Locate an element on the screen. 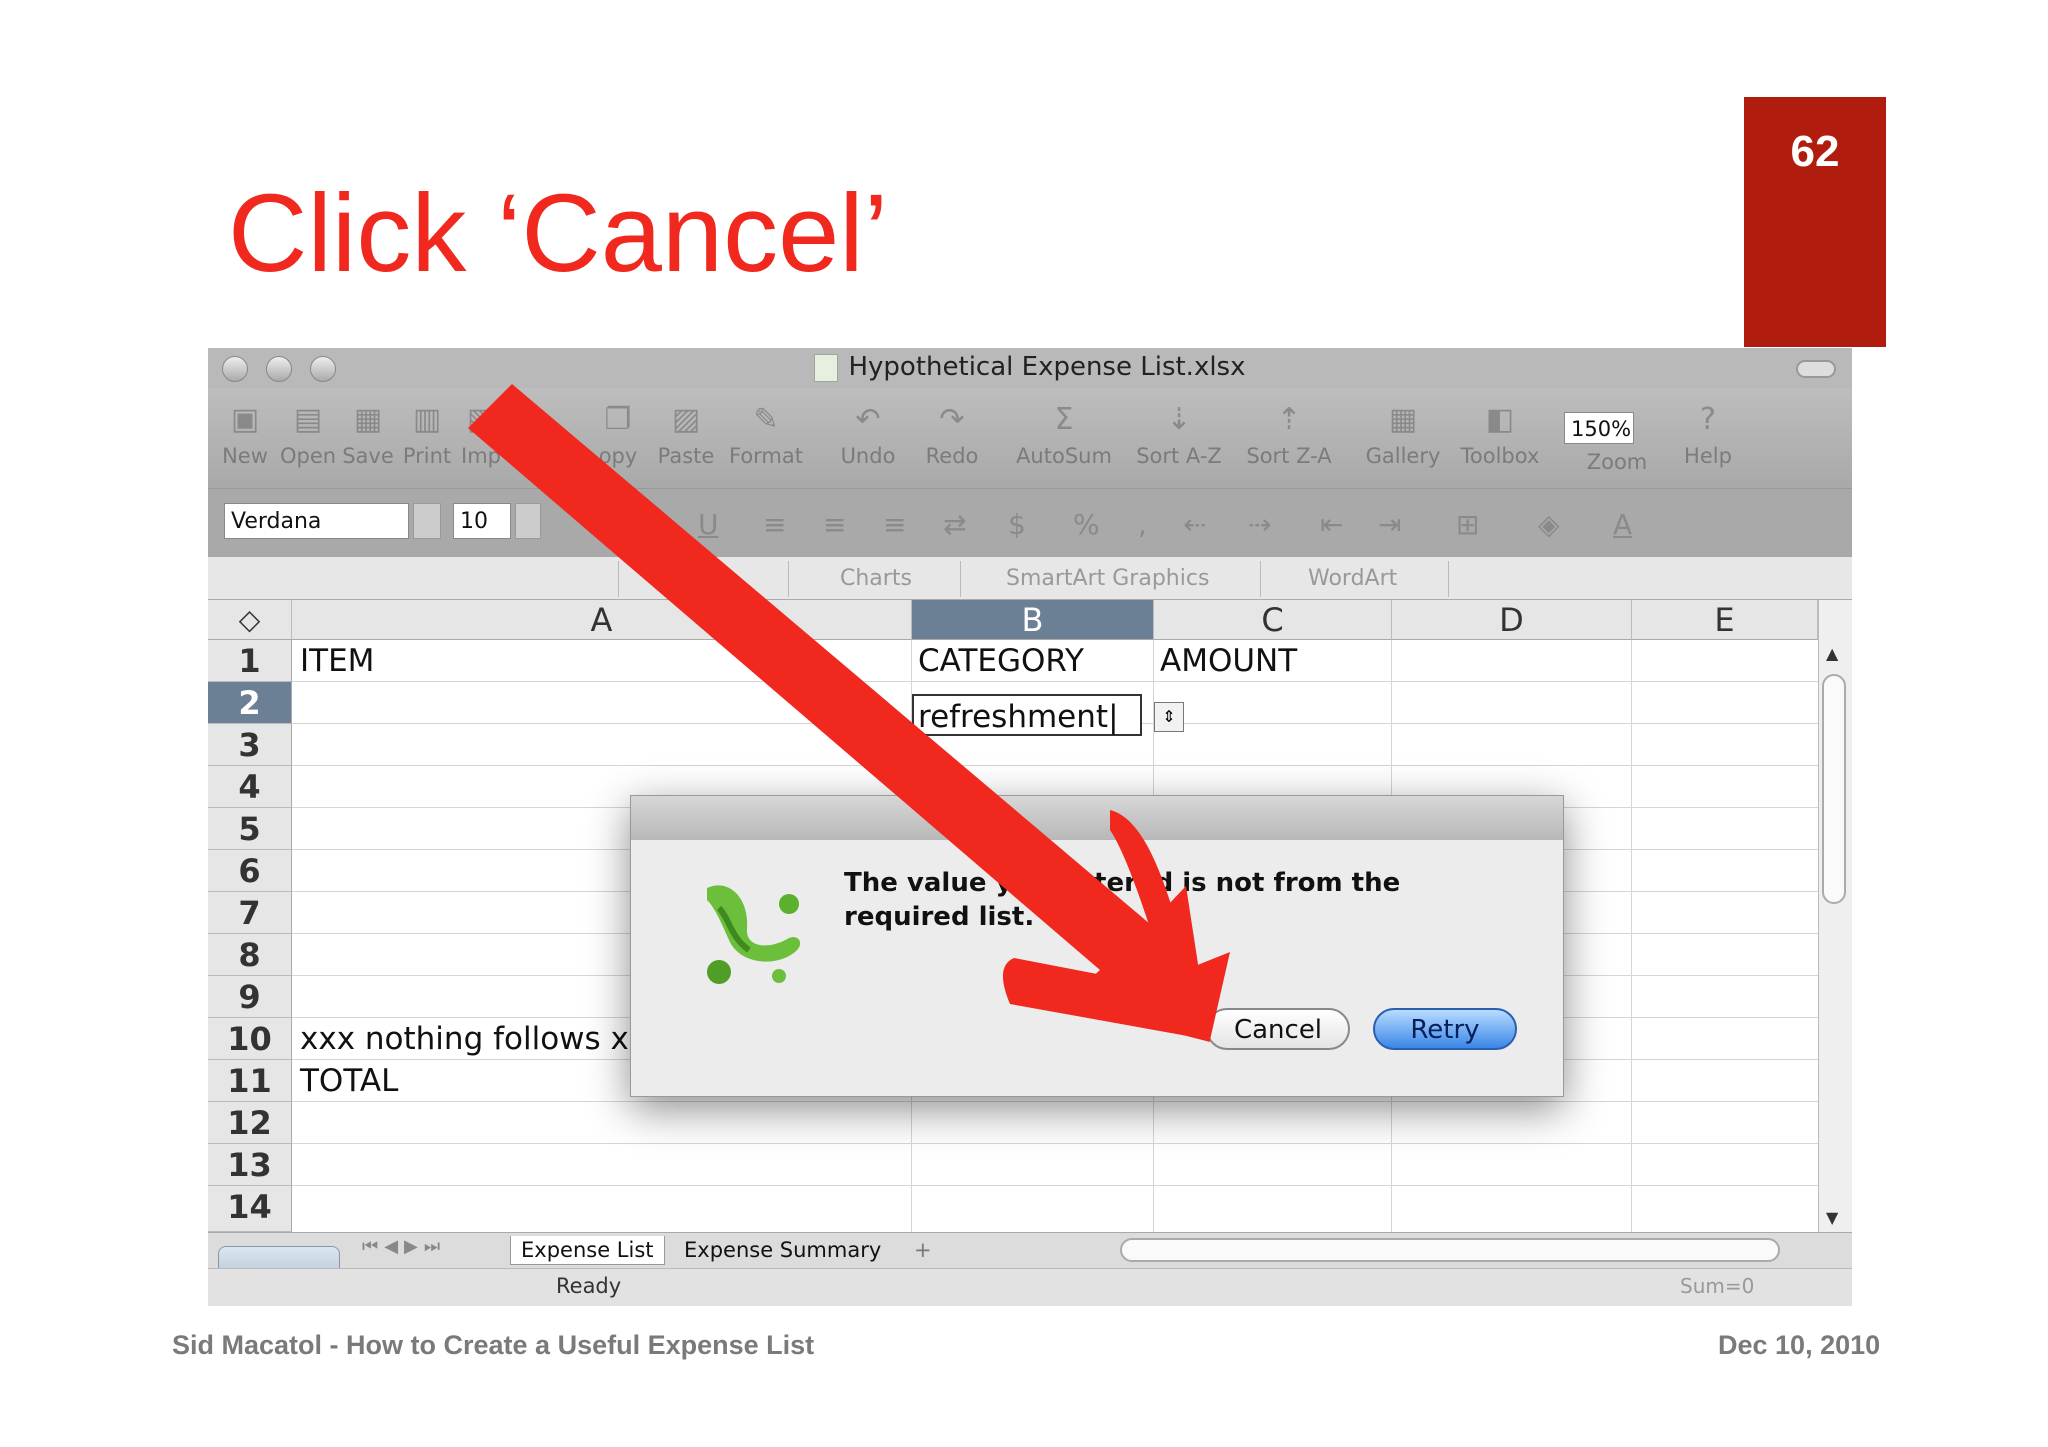  row-header: 5 is located at coordinates (250, 829).